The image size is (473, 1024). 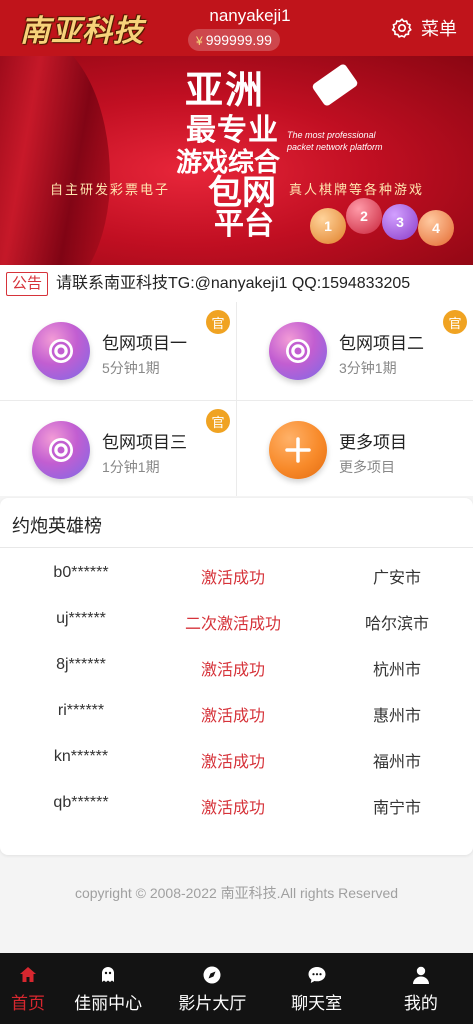 I want to click on leaderboard-row: b0****** 激活成功 广安市, so click(x=236, y=575).